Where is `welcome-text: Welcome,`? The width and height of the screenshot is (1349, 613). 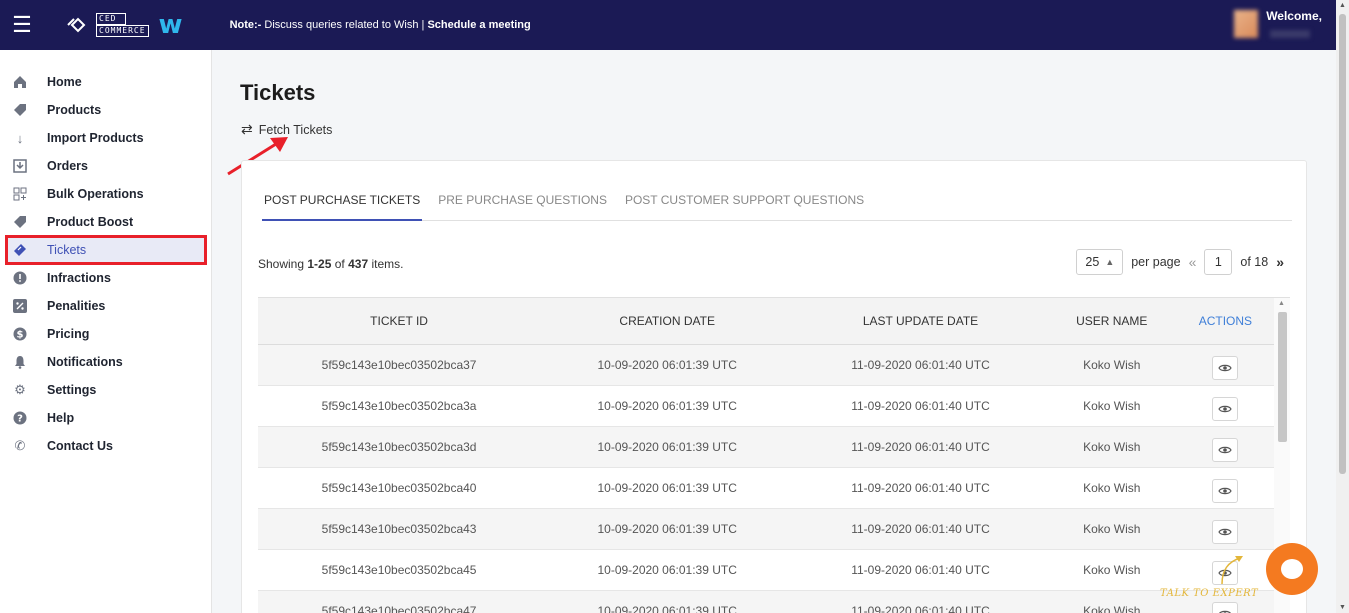
welcome-text: Welcome, is located at coordinates (1294, 16).